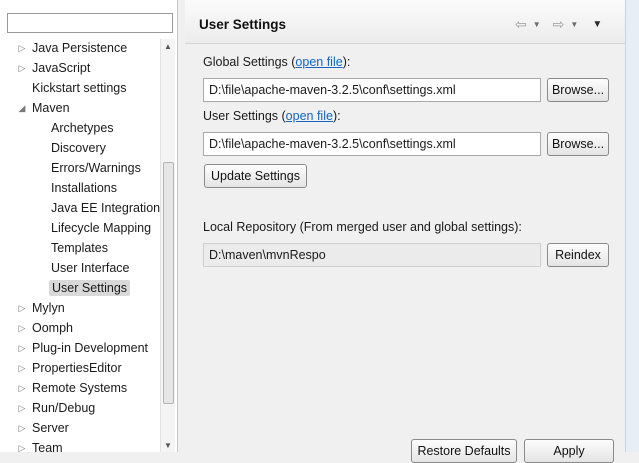 This screenshot has height=463, width=639. Describe the element at coordinates (277, 62) in the screenshot. I see `global-settings-label: Global Settings (open file):` at that location.